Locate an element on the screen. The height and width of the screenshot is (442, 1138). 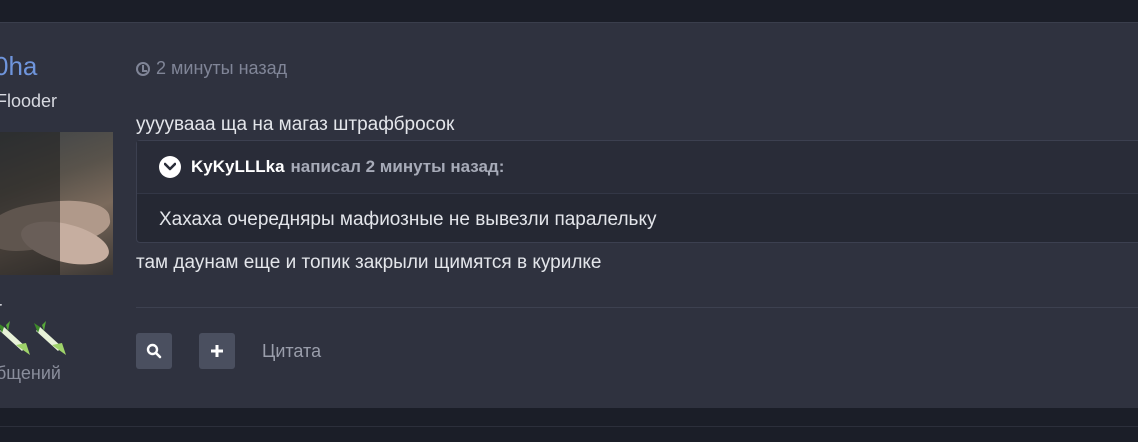
post-text-line-1: уууувааа ща на магаз штрафбросок is located at coordinates (295, 124).